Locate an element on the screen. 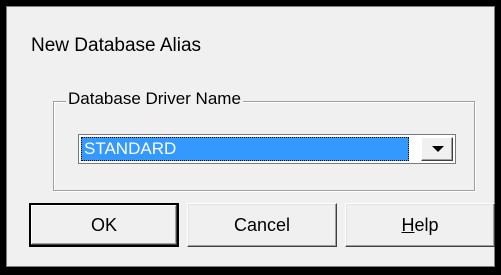  help-button: Help is located at coordinates (420, 225).